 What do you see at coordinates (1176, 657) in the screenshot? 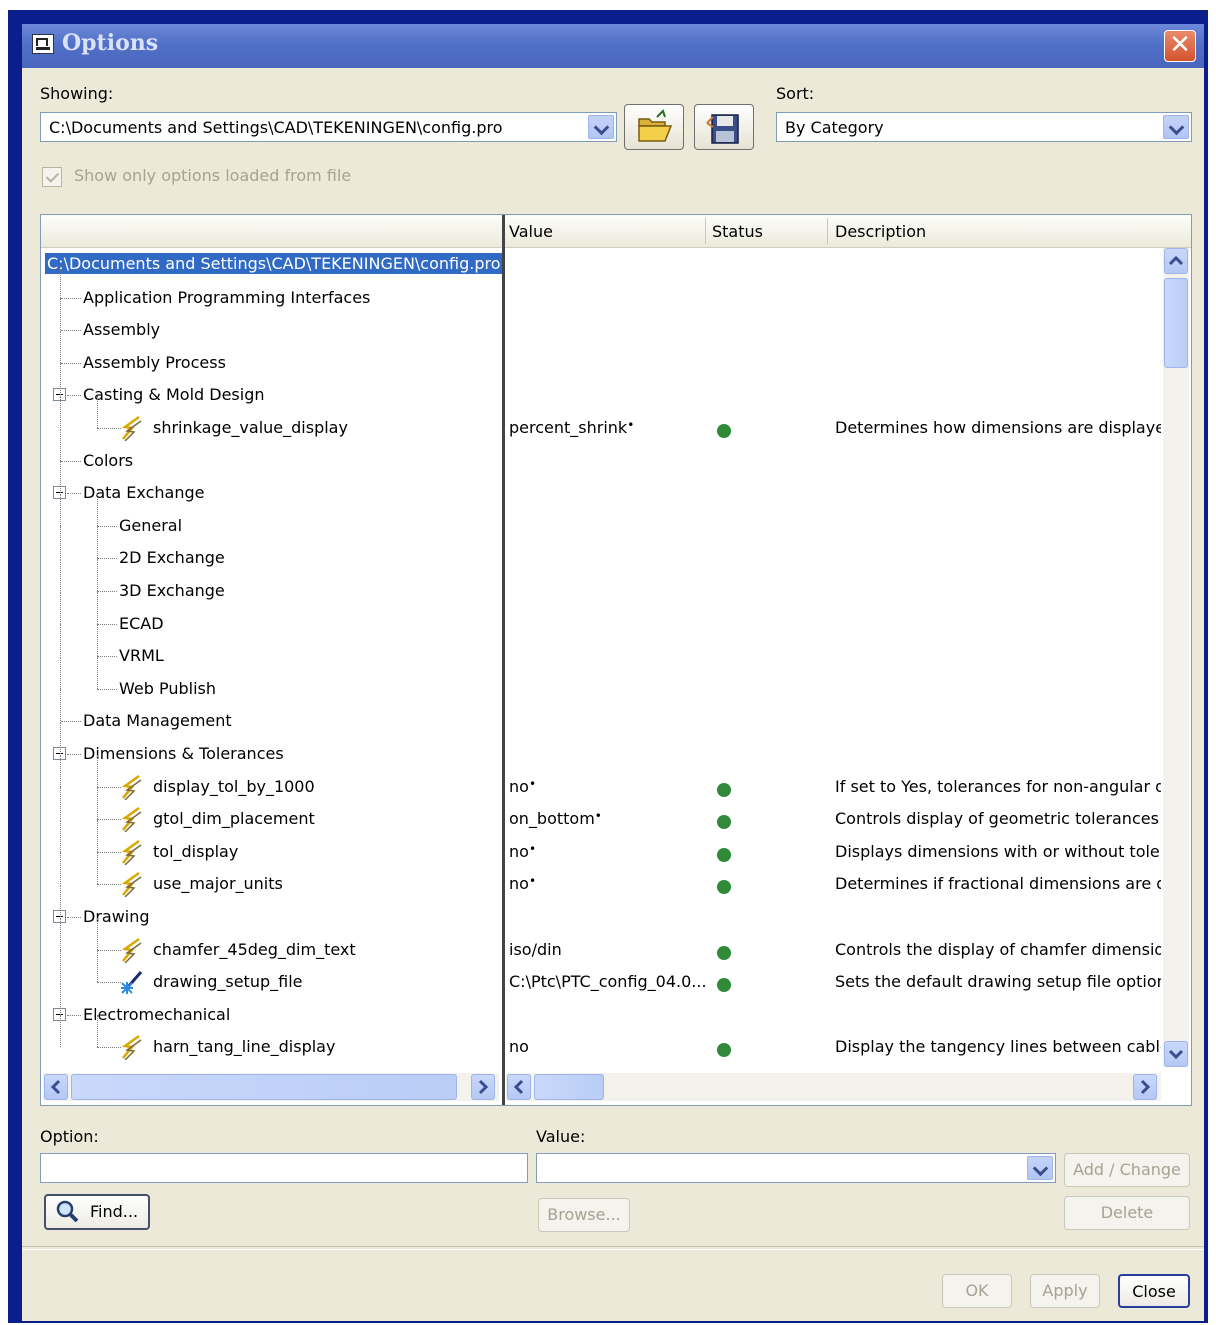
I see `vertical-scrollbar` at bounding box center [1176, 657].